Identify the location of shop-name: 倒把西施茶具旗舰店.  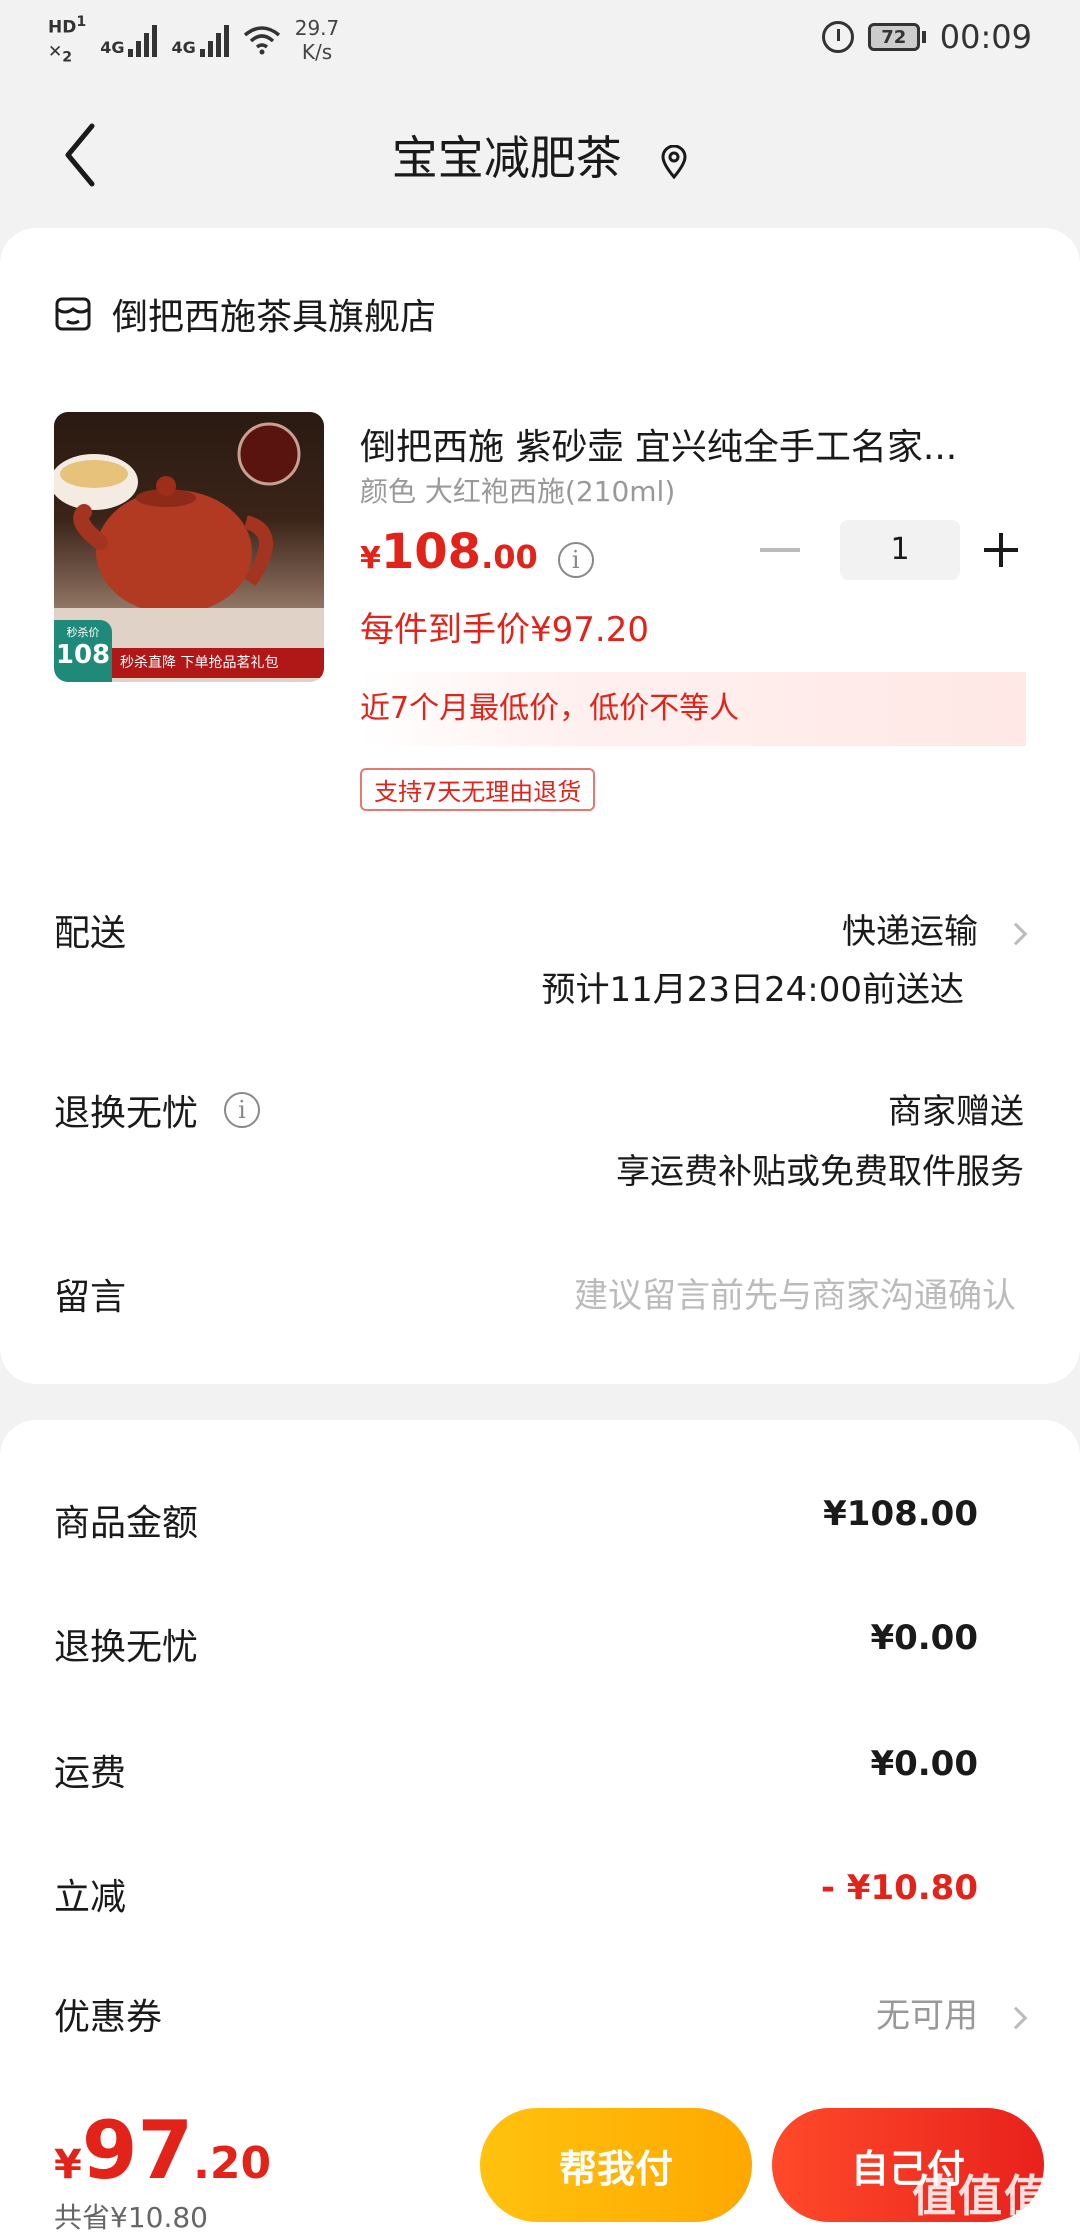
(274, 317).